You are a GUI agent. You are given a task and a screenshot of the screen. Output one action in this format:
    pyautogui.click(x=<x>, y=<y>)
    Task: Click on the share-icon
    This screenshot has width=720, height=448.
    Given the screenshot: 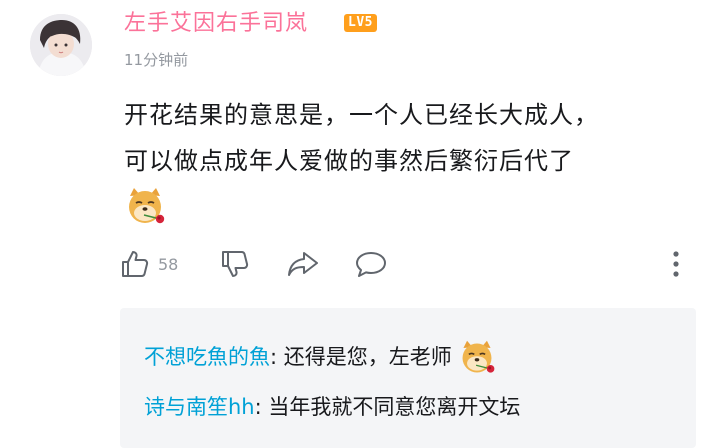 What is the action you would take?
    pyautogui.click(x=303, y=264)
    